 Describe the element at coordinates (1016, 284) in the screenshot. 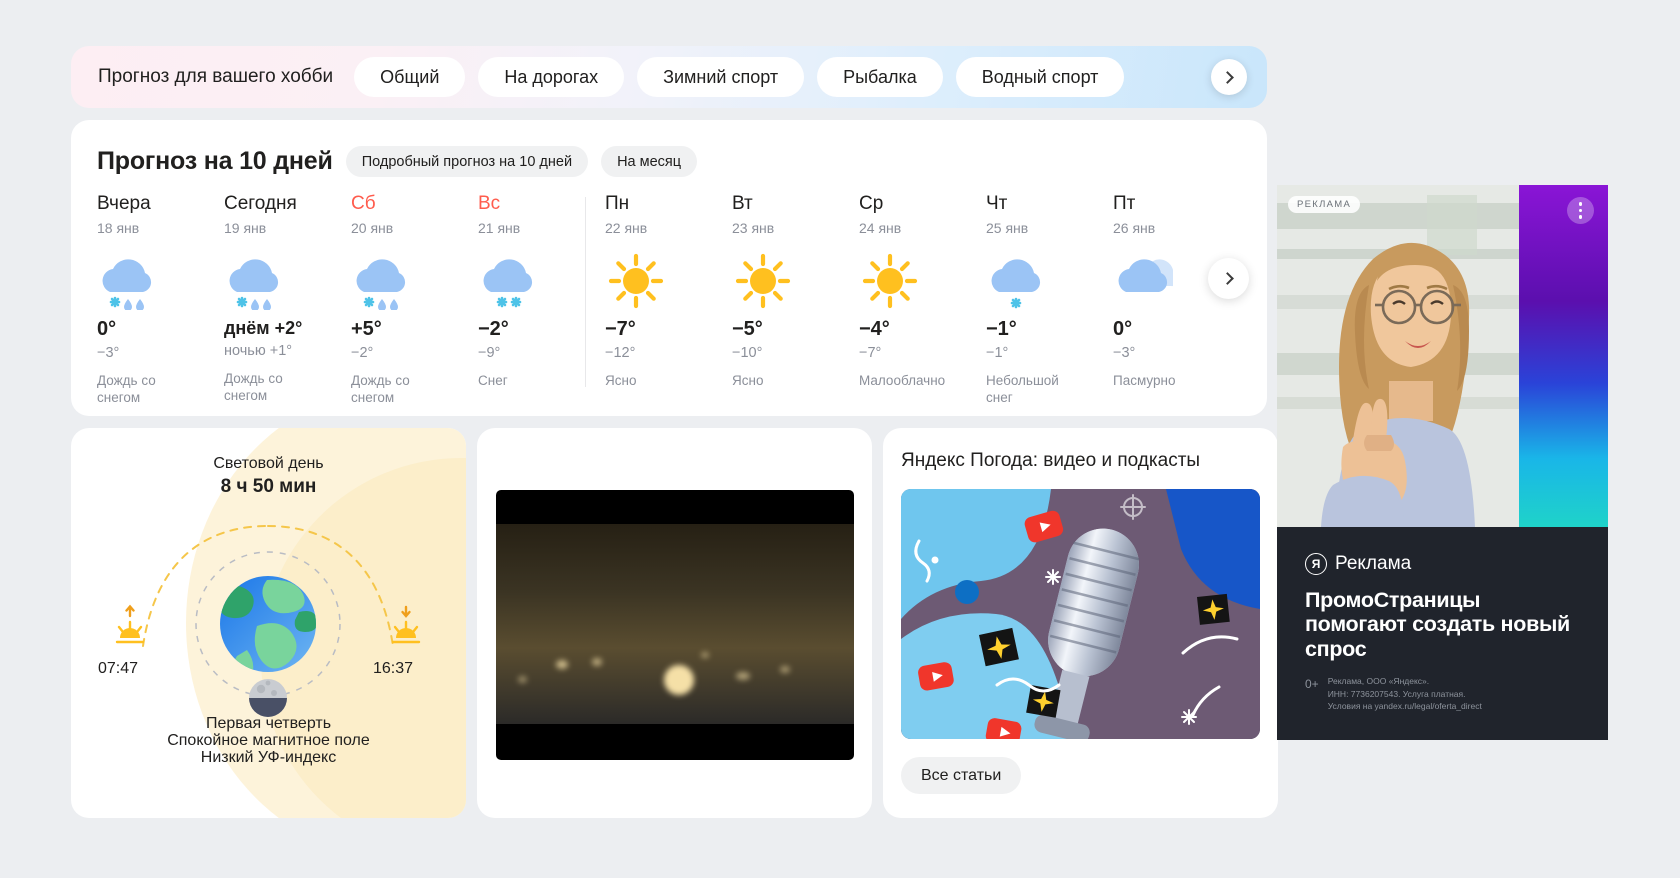

I see `light-snow-cloud-icon` at that location.